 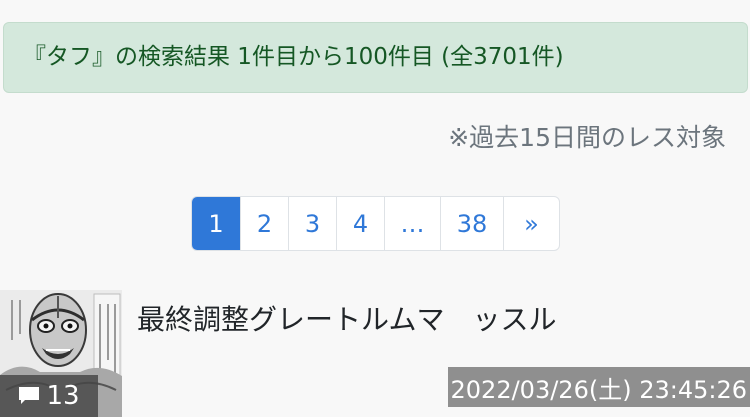 I want to click on next-page-button: », so click(x=531, y=223).